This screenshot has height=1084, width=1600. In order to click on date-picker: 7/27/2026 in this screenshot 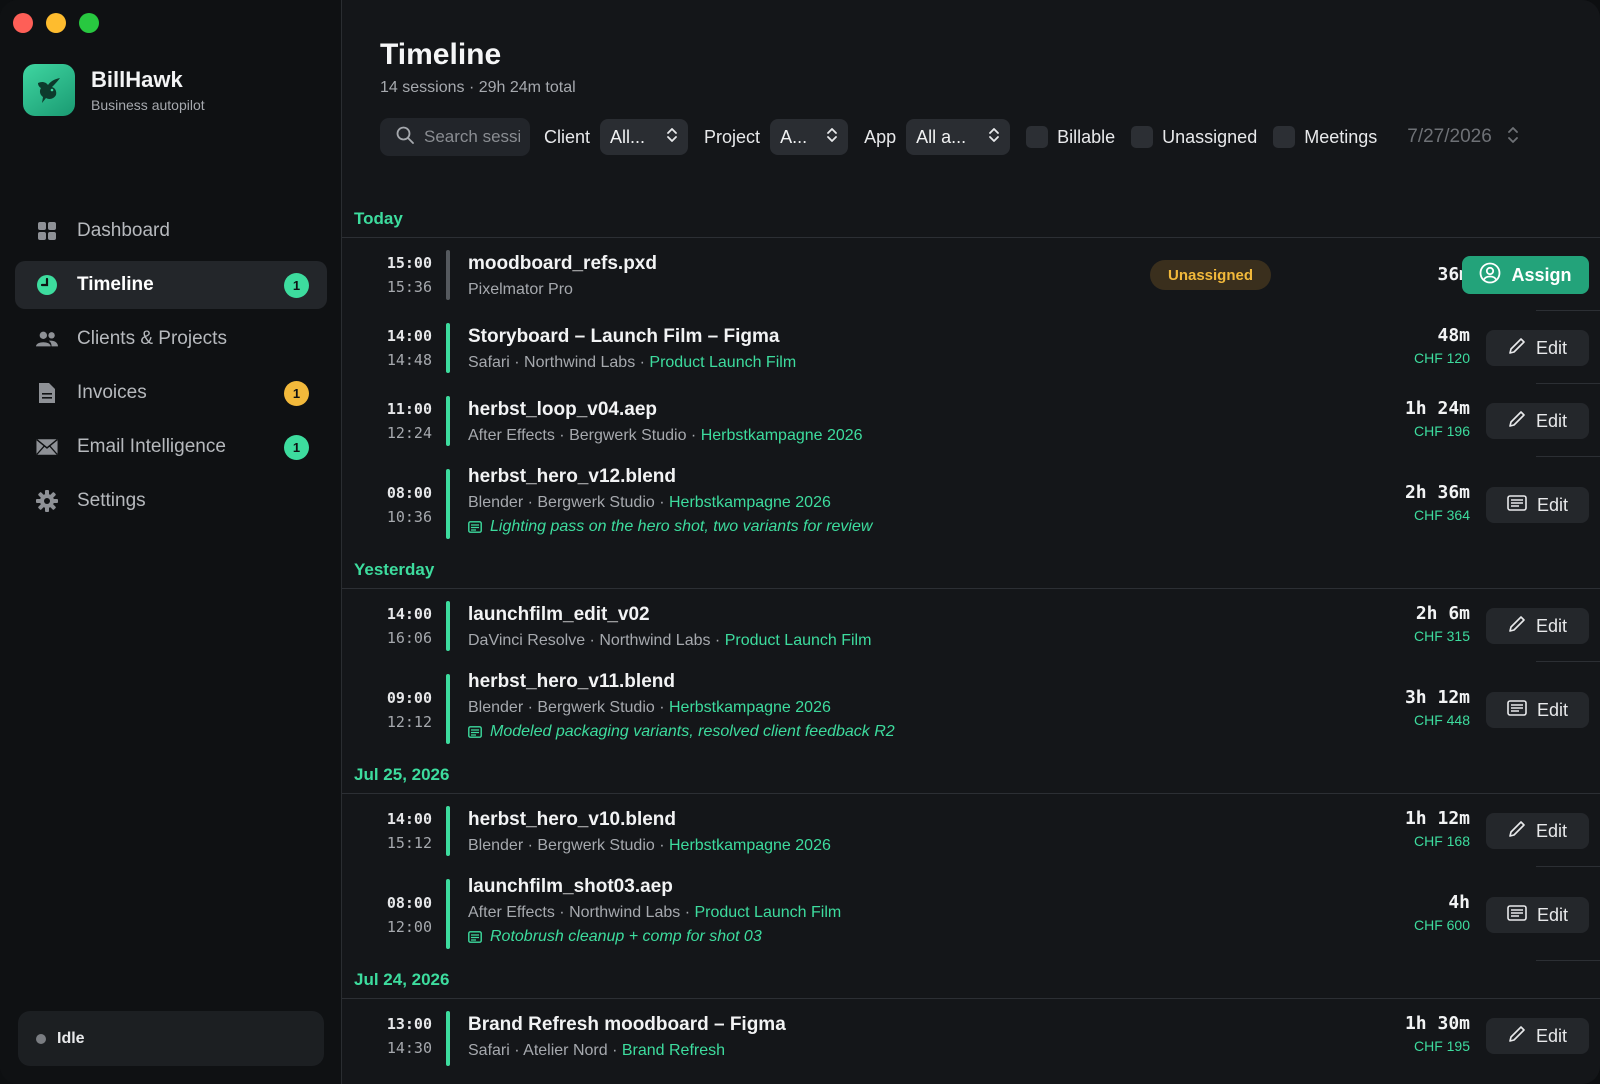, I will do `click(1457, 137)`.